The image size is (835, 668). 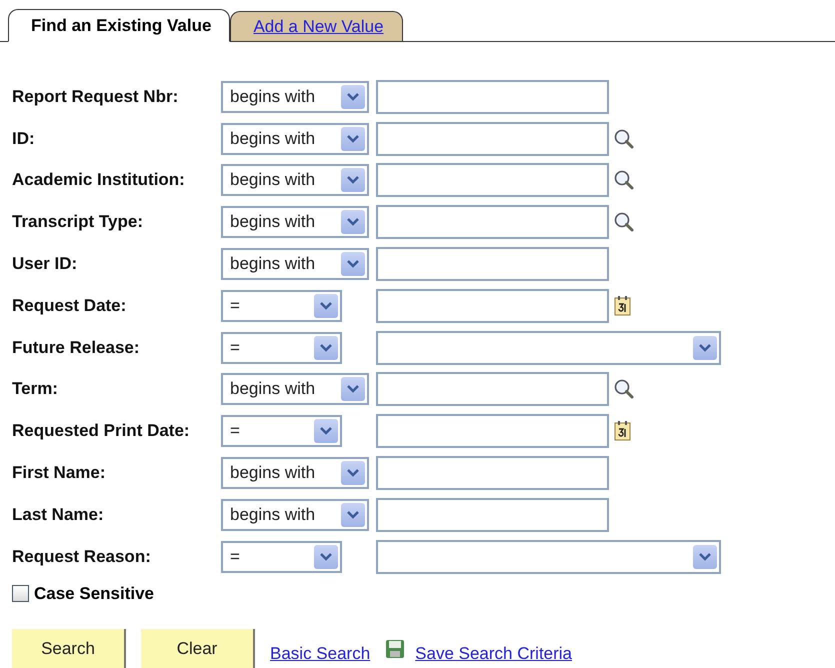 I want to click on save-icon, so click(x=395, y=648).